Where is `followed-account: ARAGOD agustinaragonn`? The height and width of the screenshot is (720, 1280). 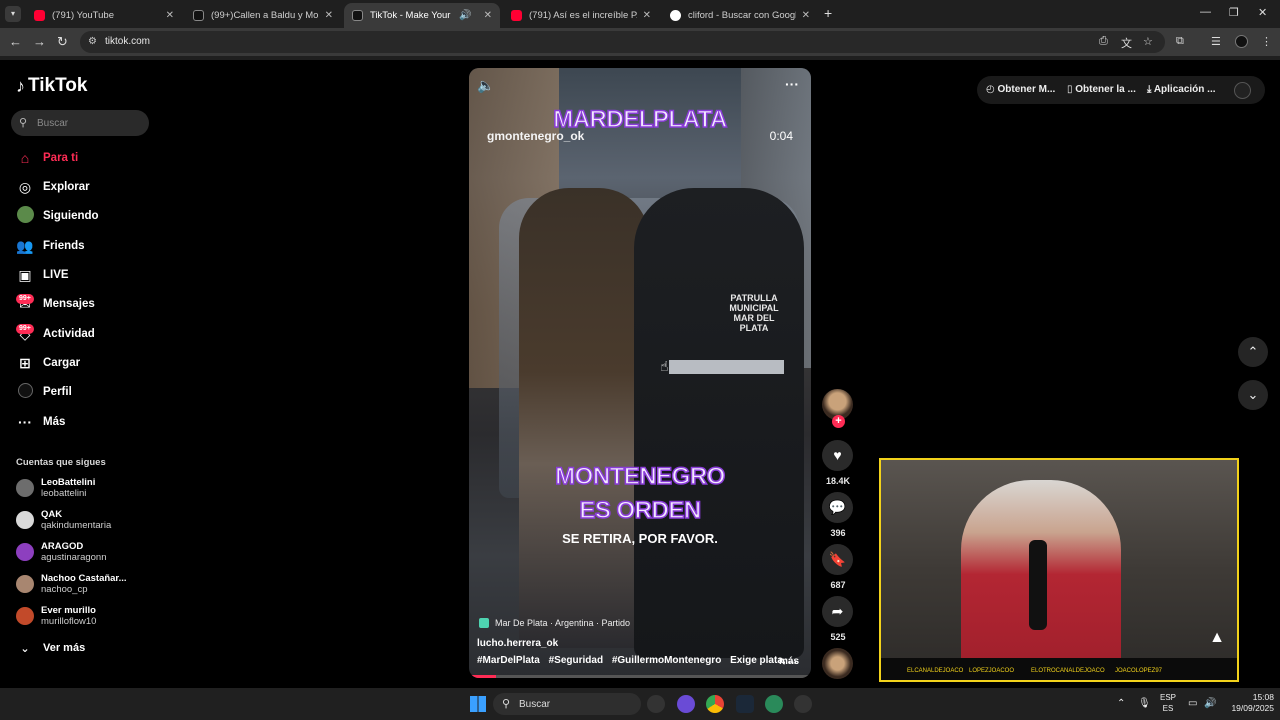
followed-account: ARAGOD agustinaragonn is located at coordinates (61, 552).